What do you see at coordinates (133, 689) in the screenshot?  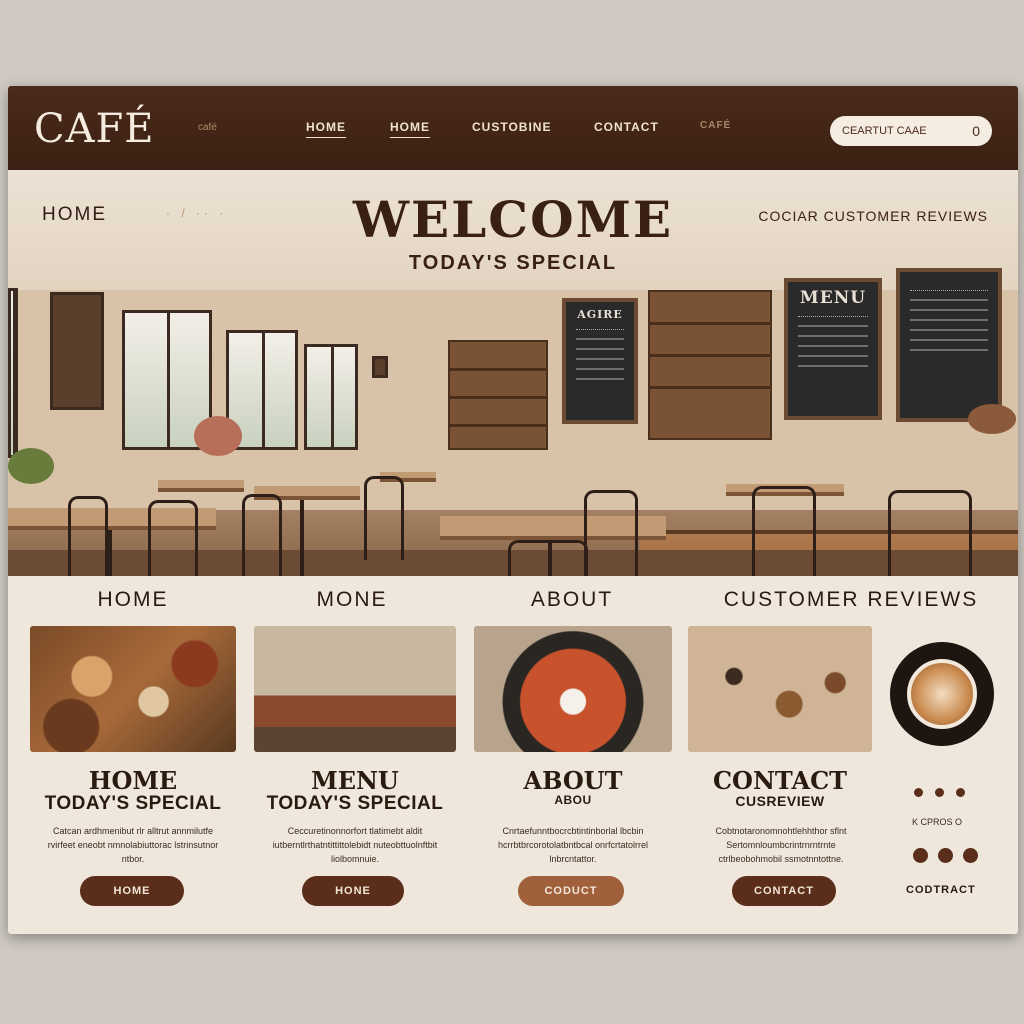 I see `coffee-beans-image` at bounding box center [133, 689].